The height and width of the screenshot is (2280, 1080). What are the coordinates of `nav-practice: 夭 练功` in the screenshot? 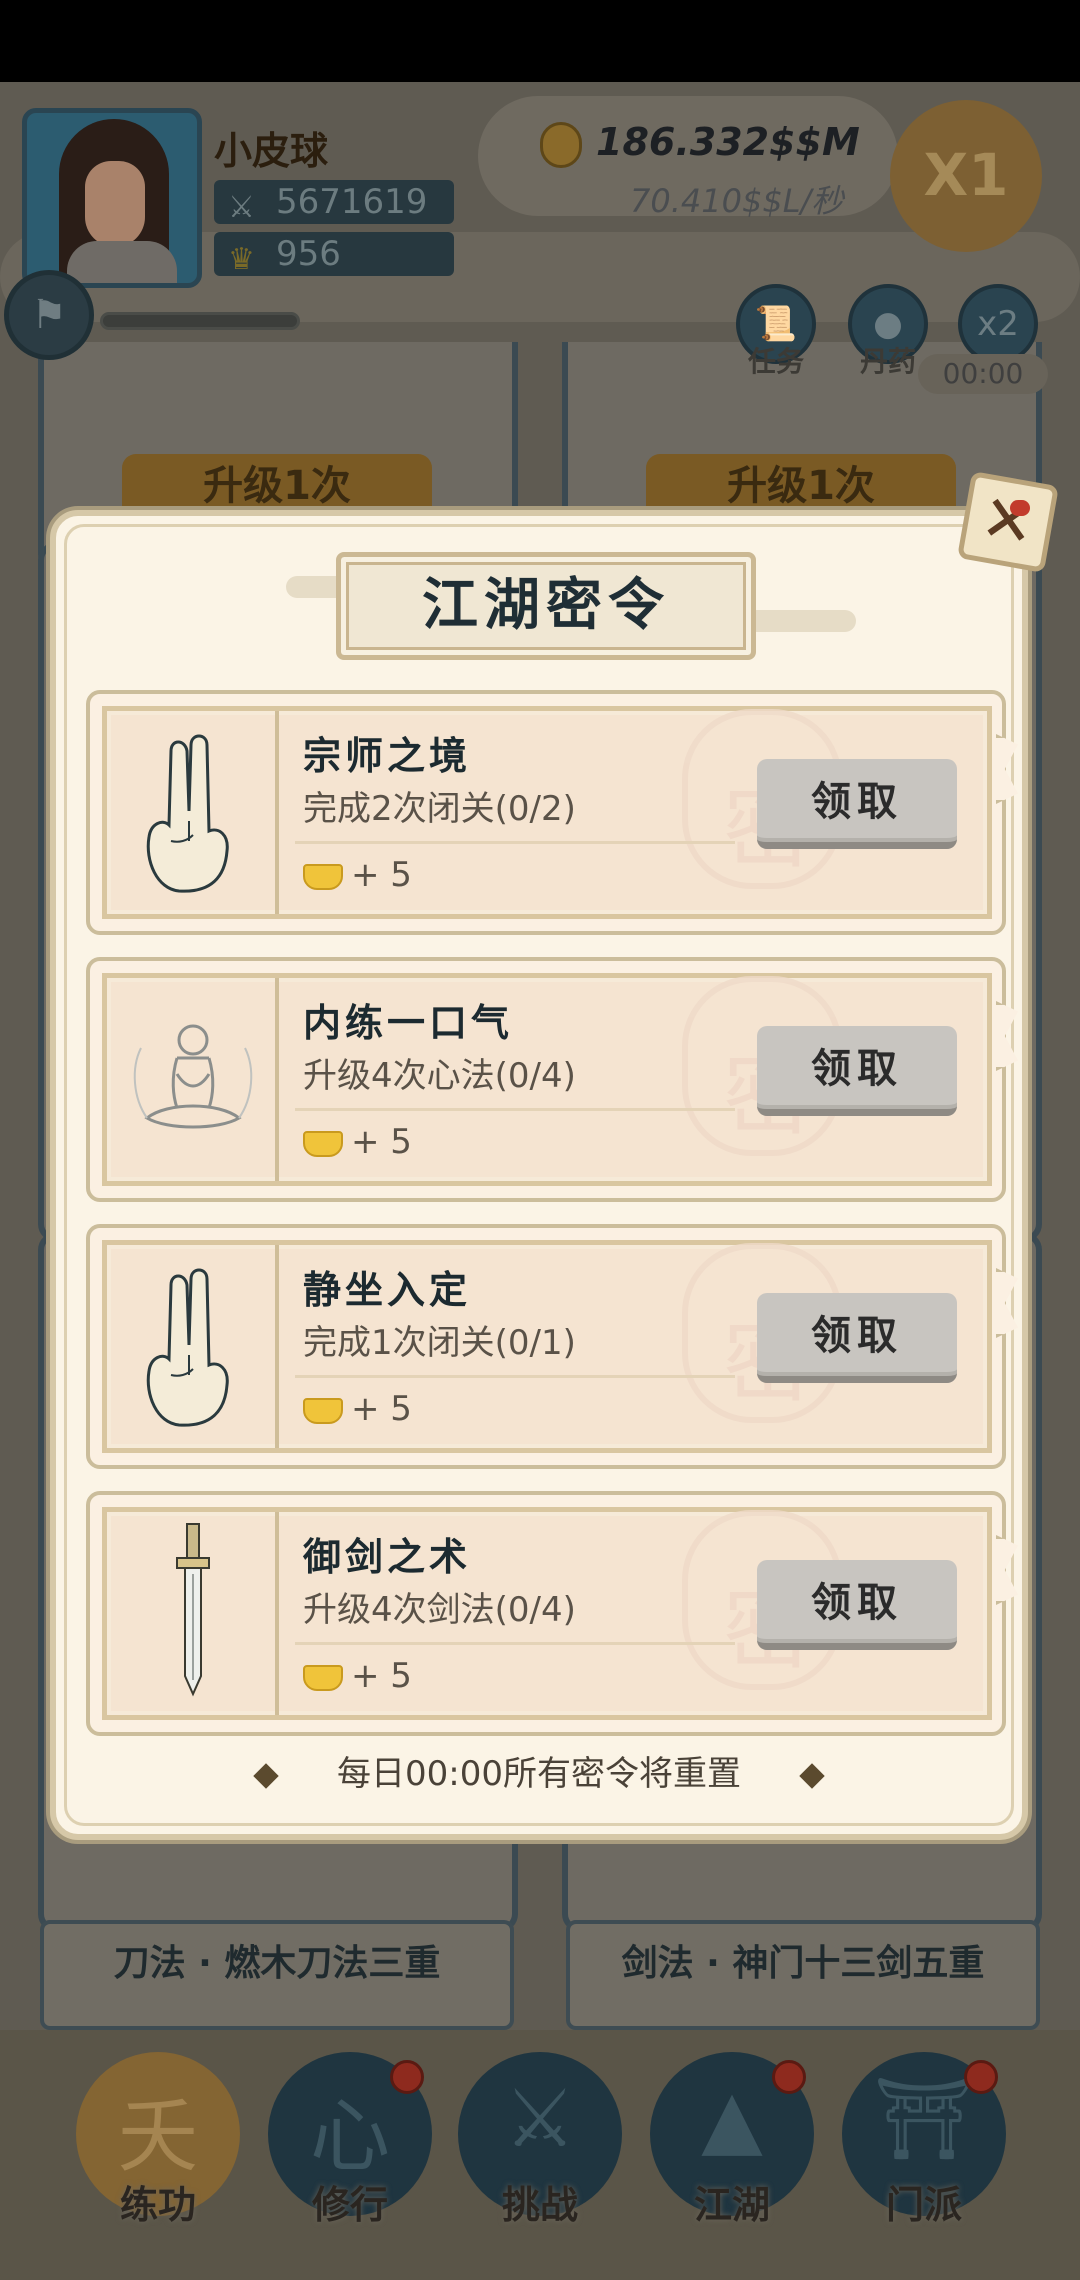 It's located at (158, 2139).